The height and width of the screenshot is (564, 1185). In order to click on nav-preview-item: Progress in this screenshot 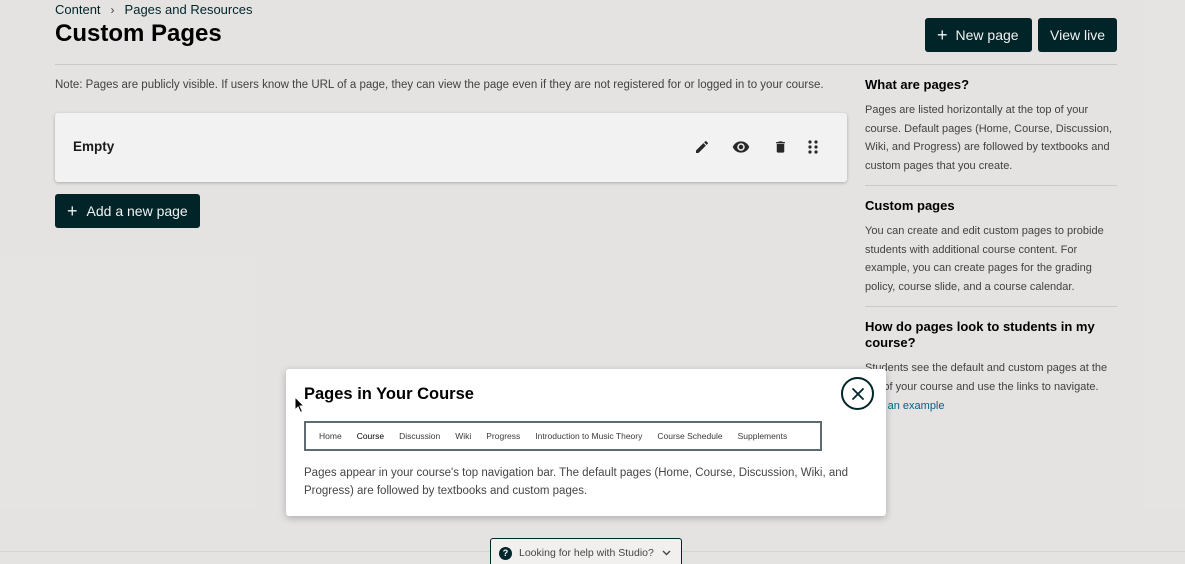, I will do `click(503, 436)`.